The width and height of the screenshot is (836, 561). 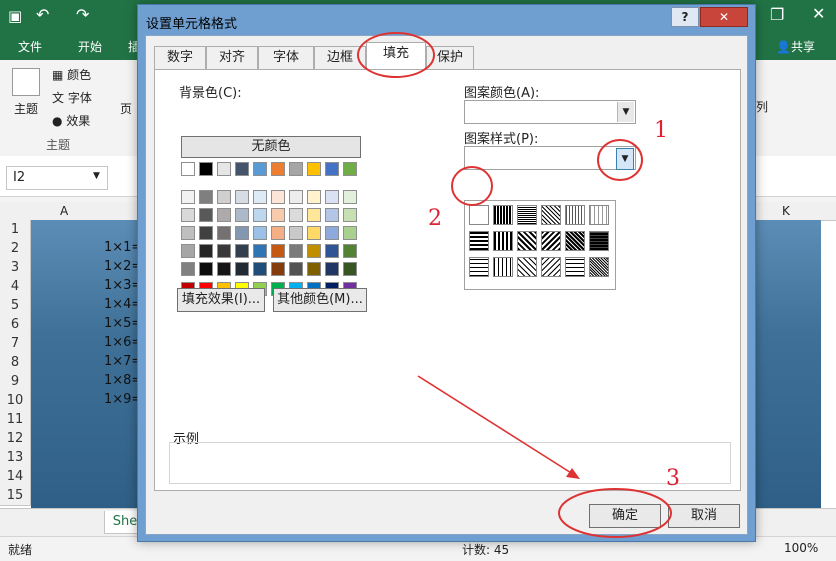 I want to click on annotation-arrowhead, so click(x=573, y=473).